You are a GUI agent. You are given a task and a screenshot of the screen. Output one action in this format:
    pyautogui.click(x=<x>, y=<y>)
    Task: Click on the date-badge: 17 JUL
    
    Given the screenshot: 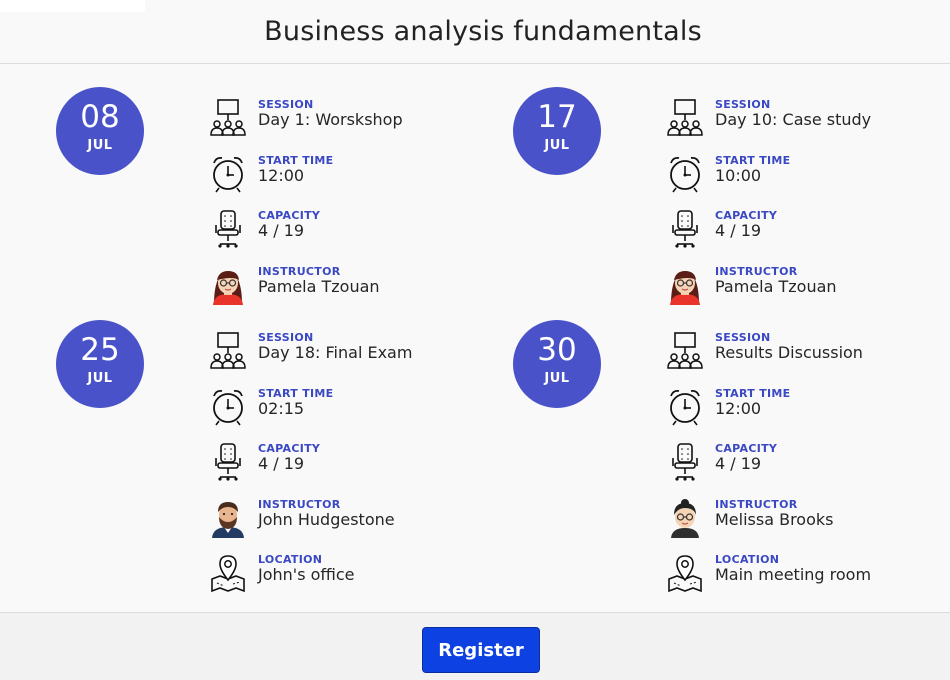 What is the action you would take?
    pyautogui.click(x=557, y=131)
    